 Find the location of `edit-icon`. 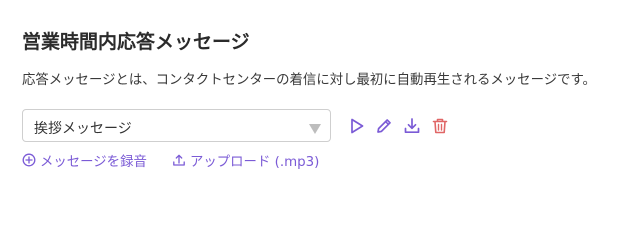

edit-icon is located at coordinates (384, 126).